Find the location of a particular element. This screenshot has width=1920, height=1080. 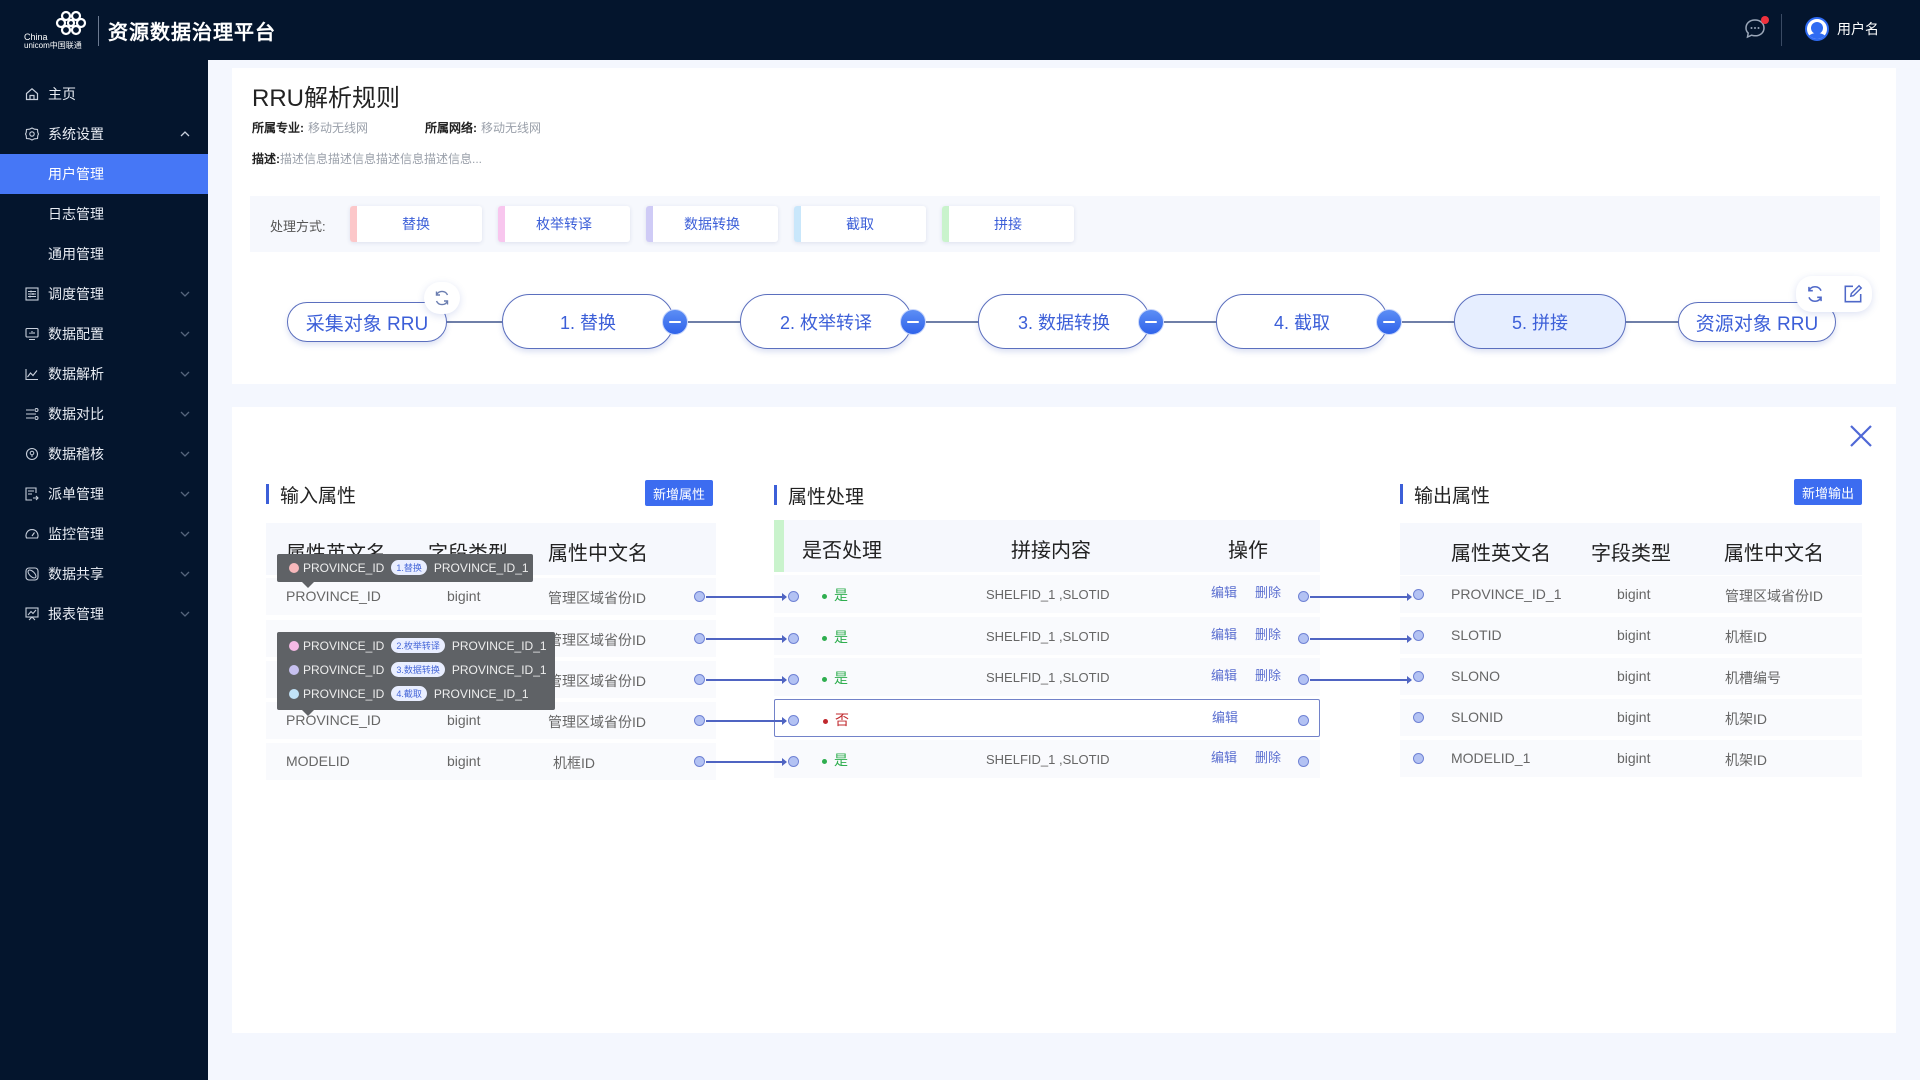

output-table-row: SLONID bigint 机架ID is located at coordinates (1631, 717).